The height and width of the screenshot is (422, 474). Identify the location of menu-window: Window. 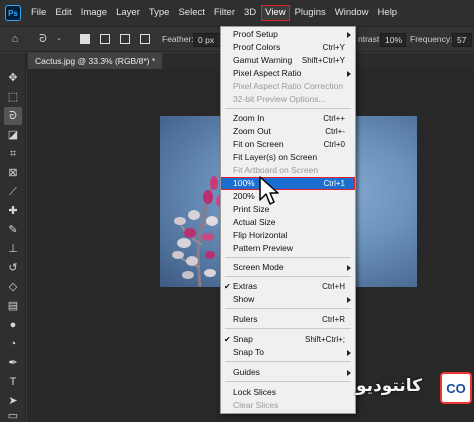
(352, 13).